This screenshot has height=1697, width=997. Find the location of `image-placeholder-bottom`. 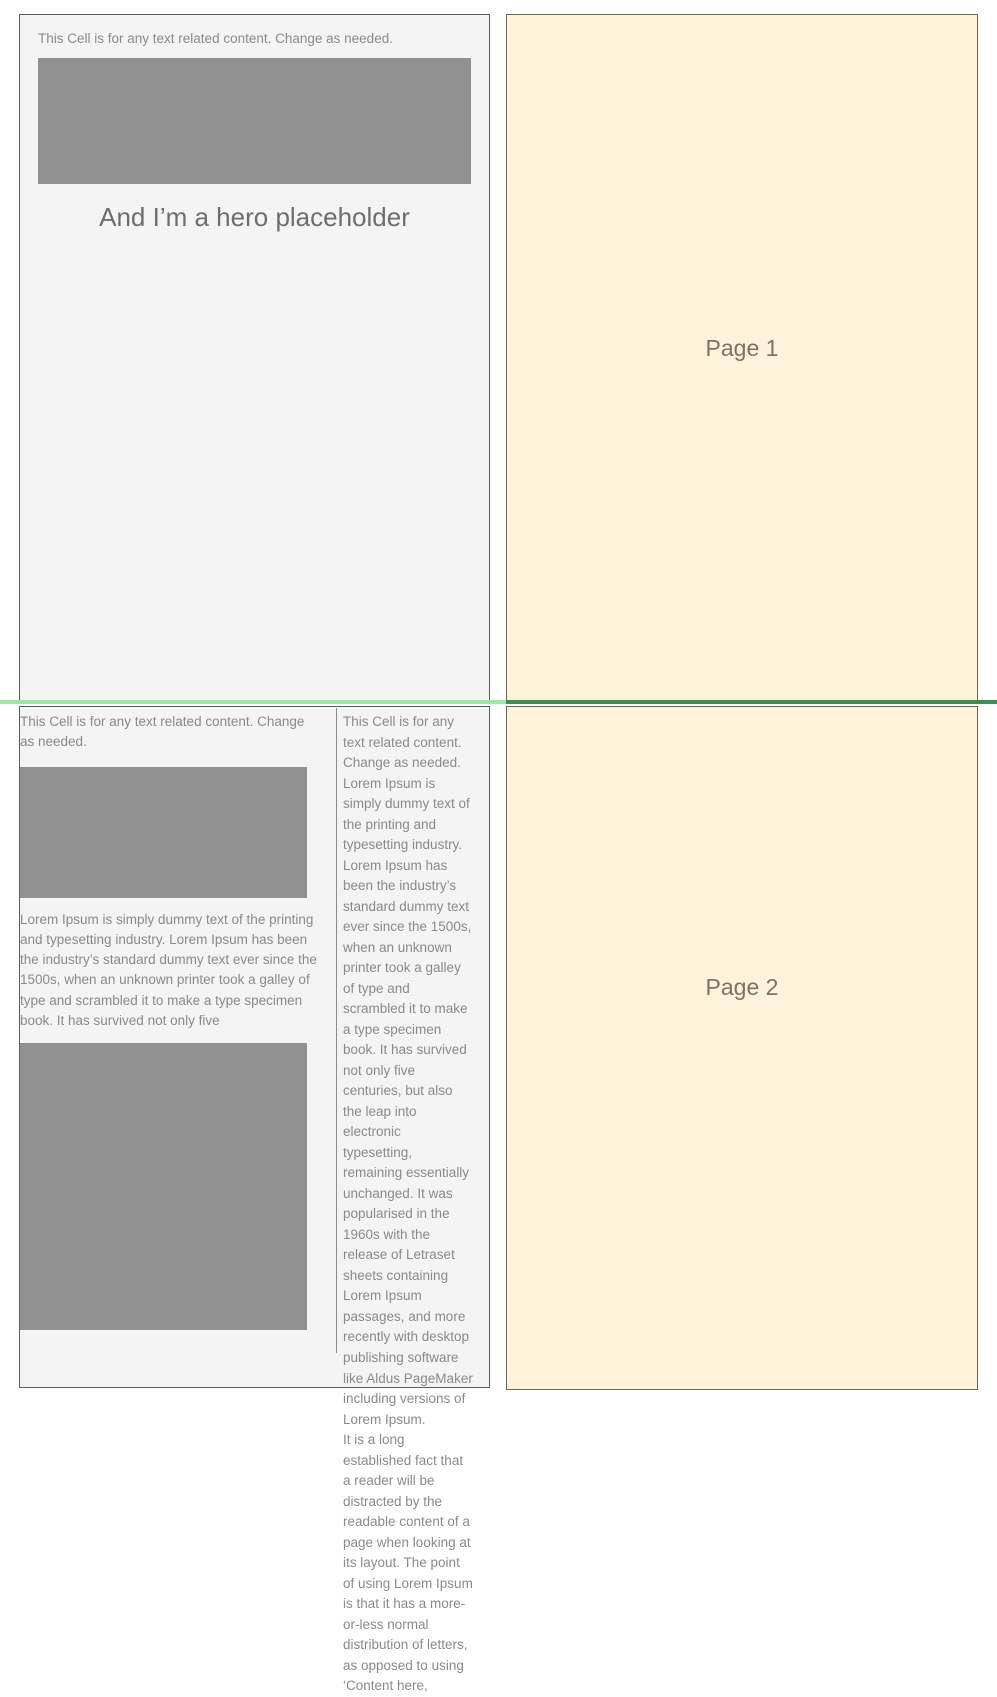

image-placeholder-bottom is located at coordinates (163, 1186).